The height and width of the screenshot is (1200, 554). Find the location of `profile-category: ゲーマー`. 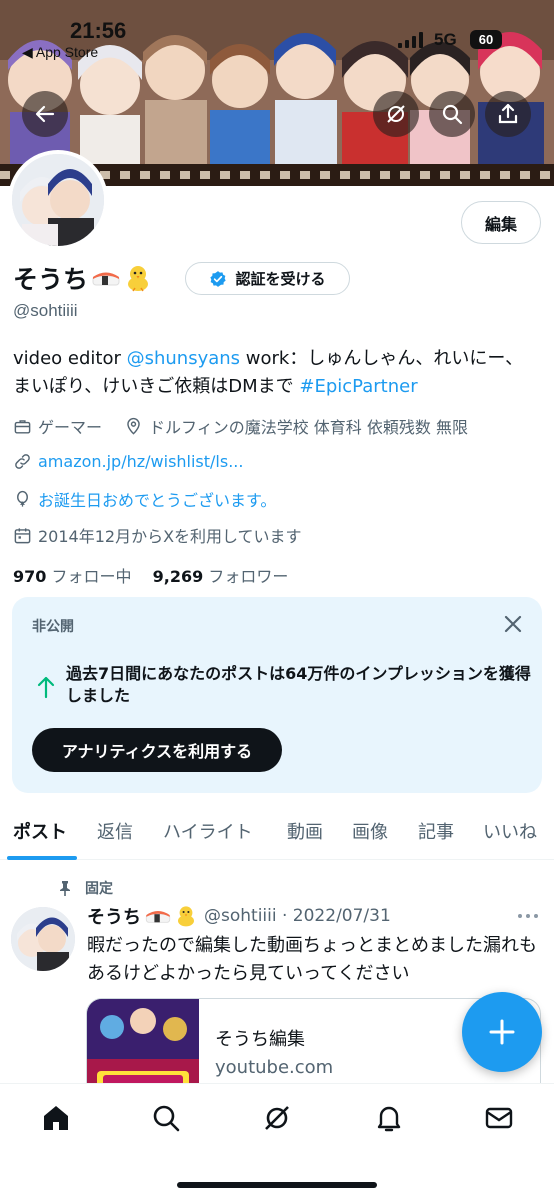

profile-category: ゲーマー is located at coordinates (57, 426).